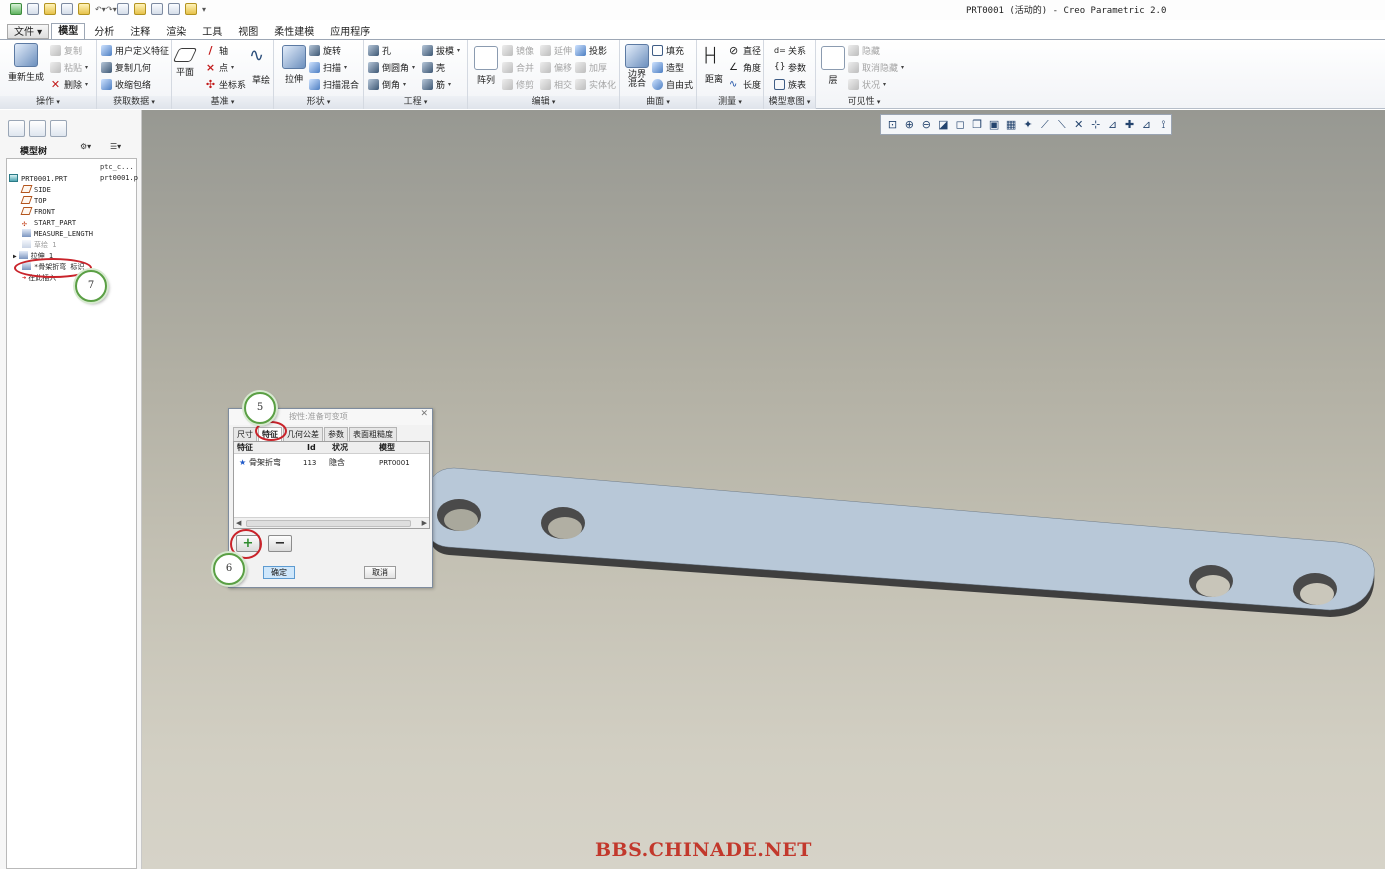  I want to click on point-button: × 点 ▾, so click(219, 67).